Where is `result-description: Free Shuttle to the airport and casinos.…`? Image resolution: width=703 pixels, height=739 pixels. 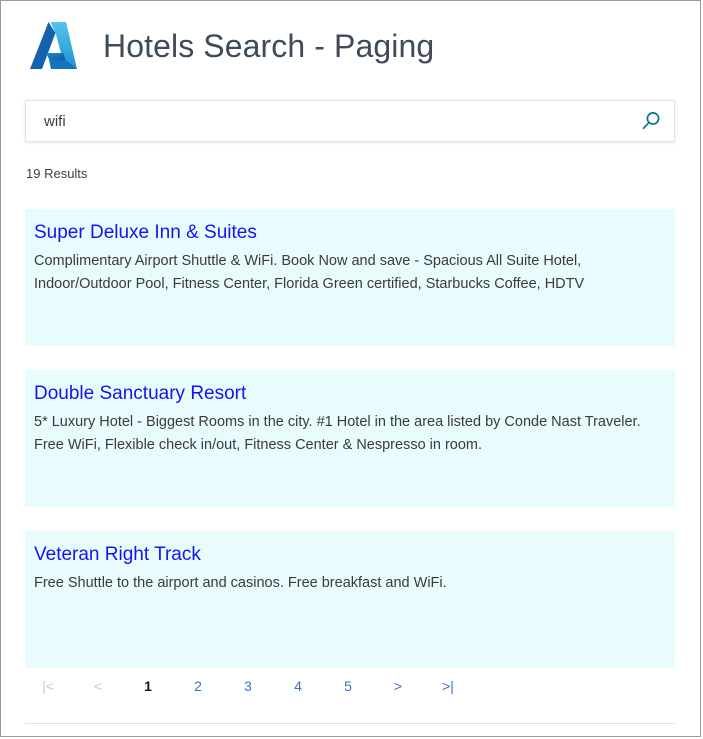
result-description: Free Shuttle to the airport and casinos.… is located at coordinates (240, 582).